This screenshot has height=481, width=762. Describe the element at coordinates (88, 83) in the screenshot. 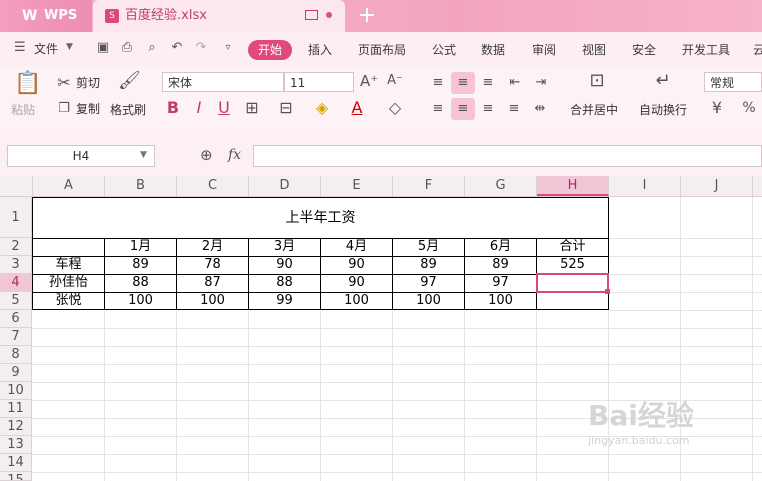

I see `cut-button: 剪切` at that location.